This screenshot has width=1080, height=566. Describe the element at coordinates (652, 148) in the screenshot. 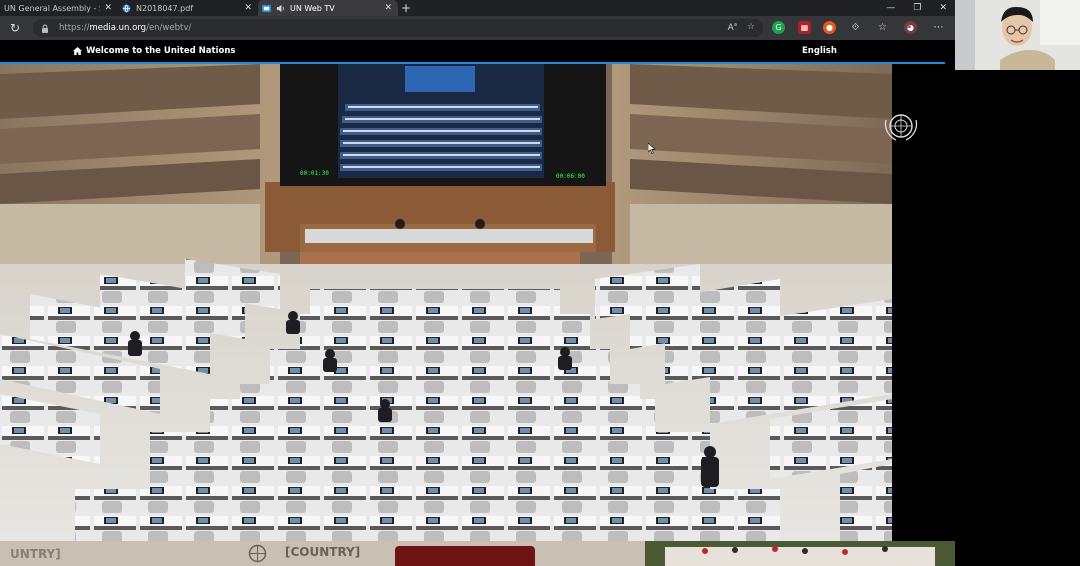

I see `mouse-cursor-icon` at that location.